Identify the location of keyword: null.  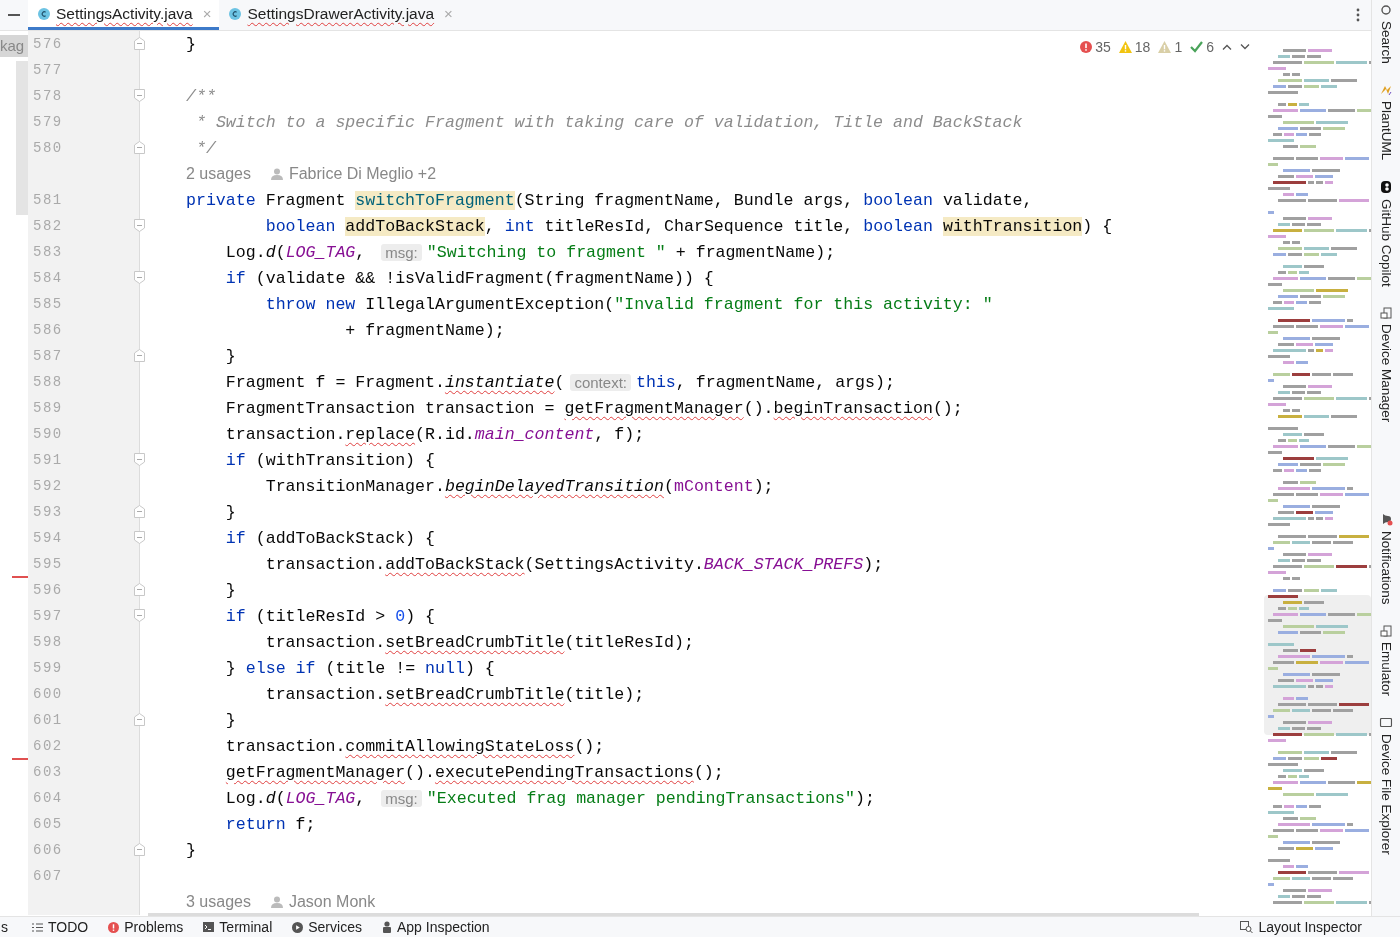
(445, 668).